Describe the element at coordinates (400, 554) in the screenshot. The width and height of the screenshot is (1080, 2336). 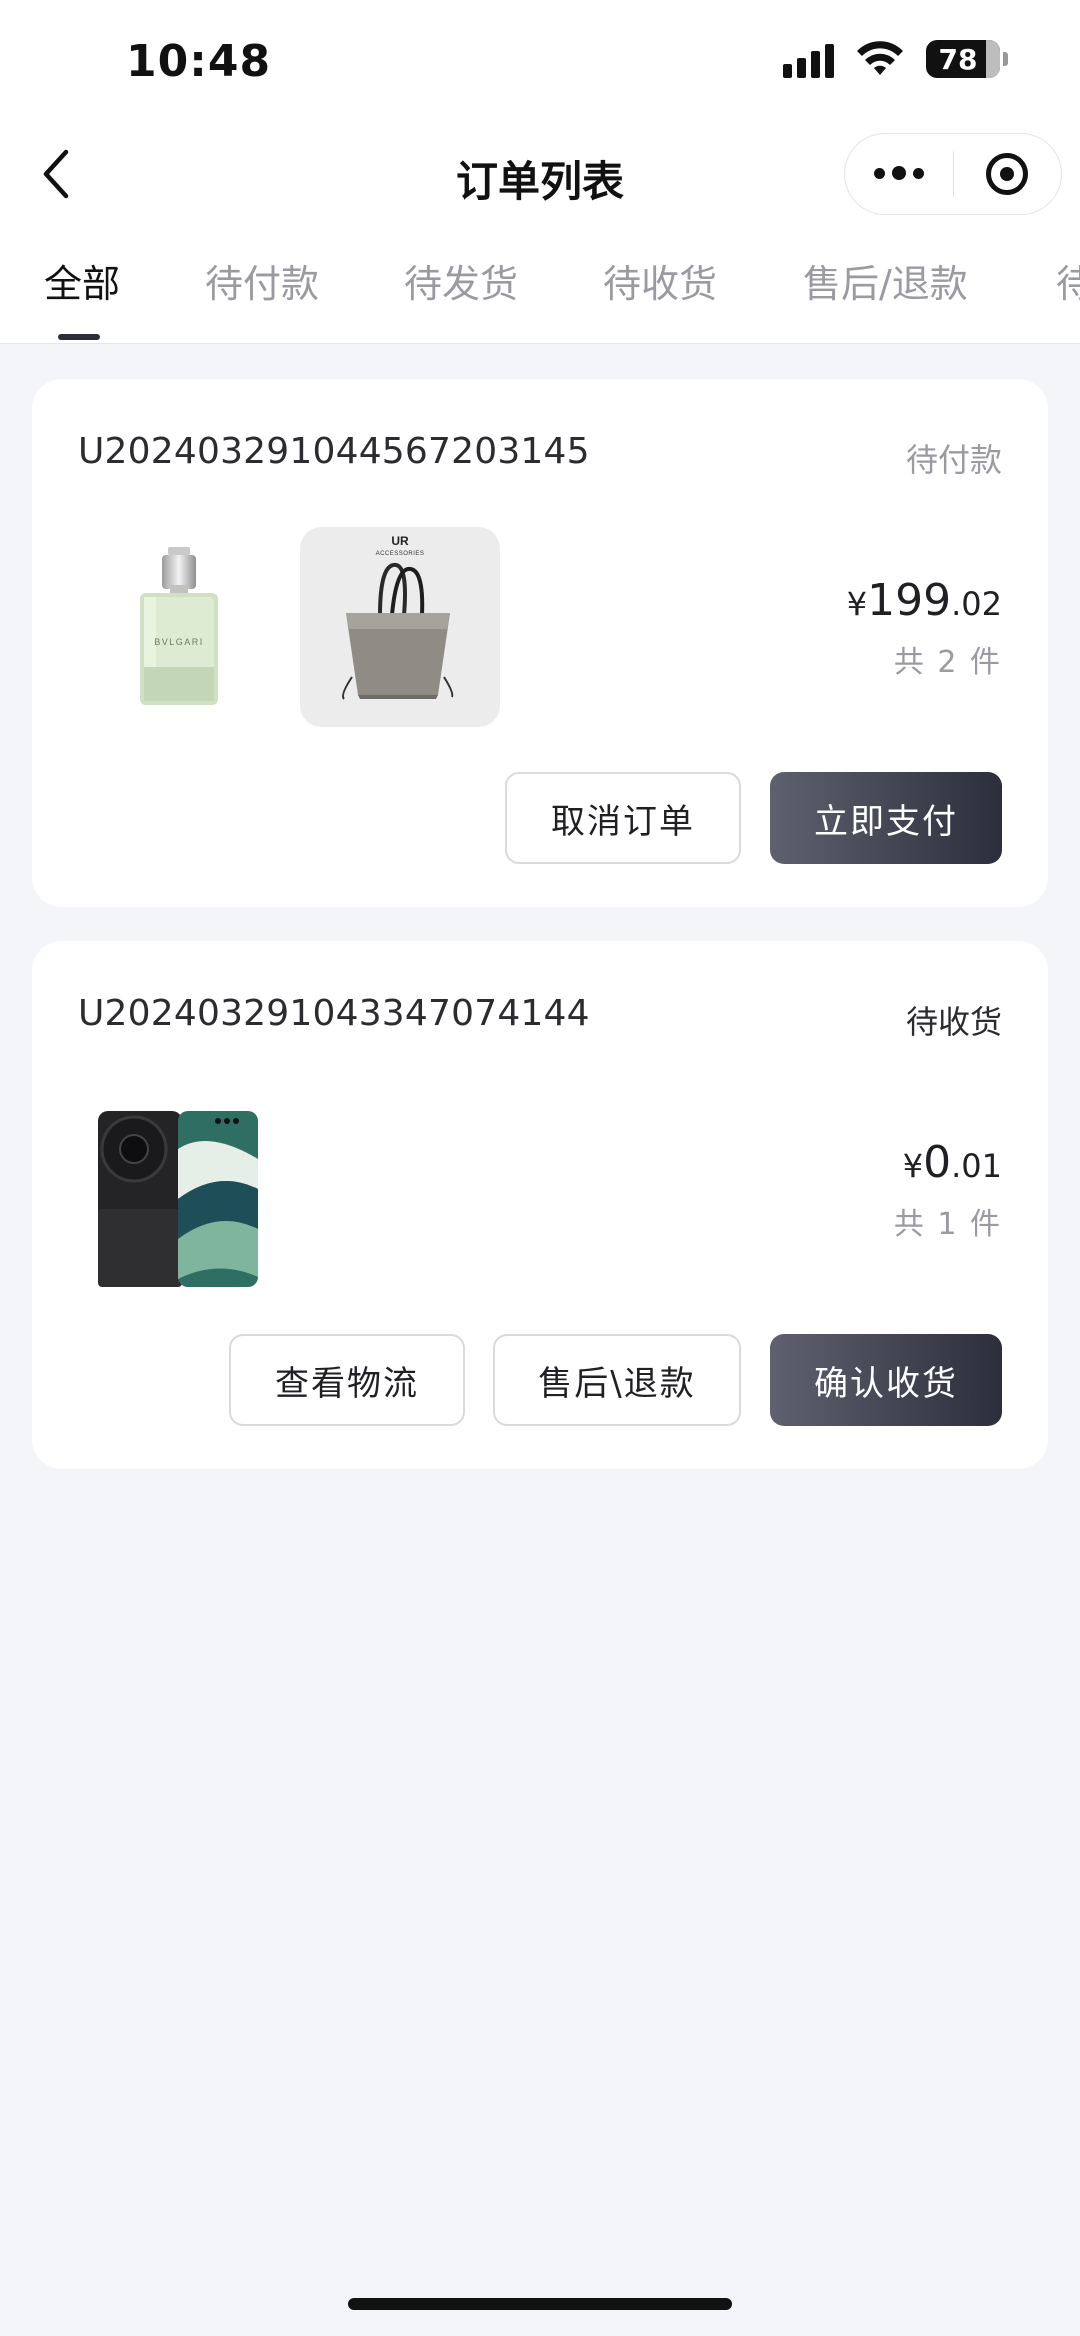
I see `svg-text: ACCESSORIES` at that location.